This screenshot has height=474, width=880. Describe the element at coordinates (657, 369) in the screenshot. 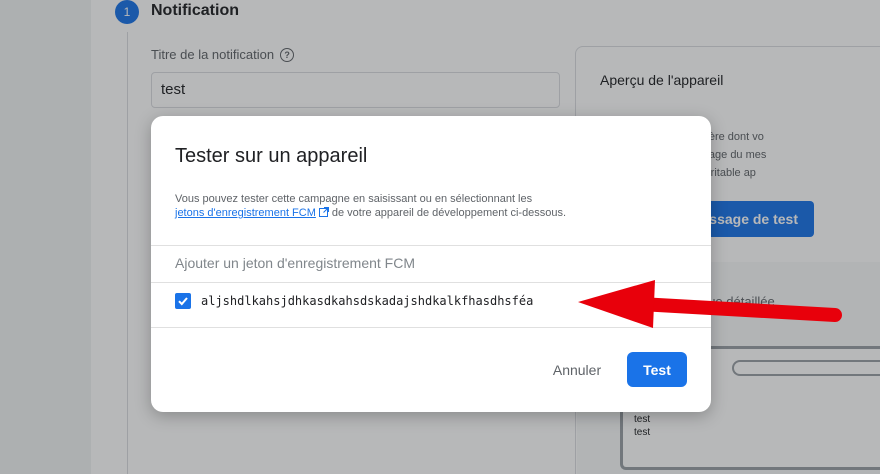

I see `test-button: Test` at that location.